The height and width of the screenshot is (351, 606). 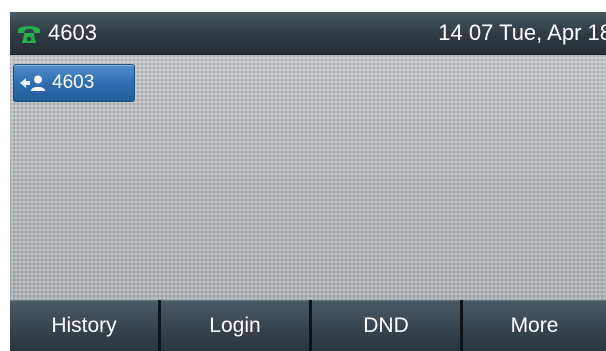 I want to click on softkey-bar: History Login DND More, so click(x=308, y=325).